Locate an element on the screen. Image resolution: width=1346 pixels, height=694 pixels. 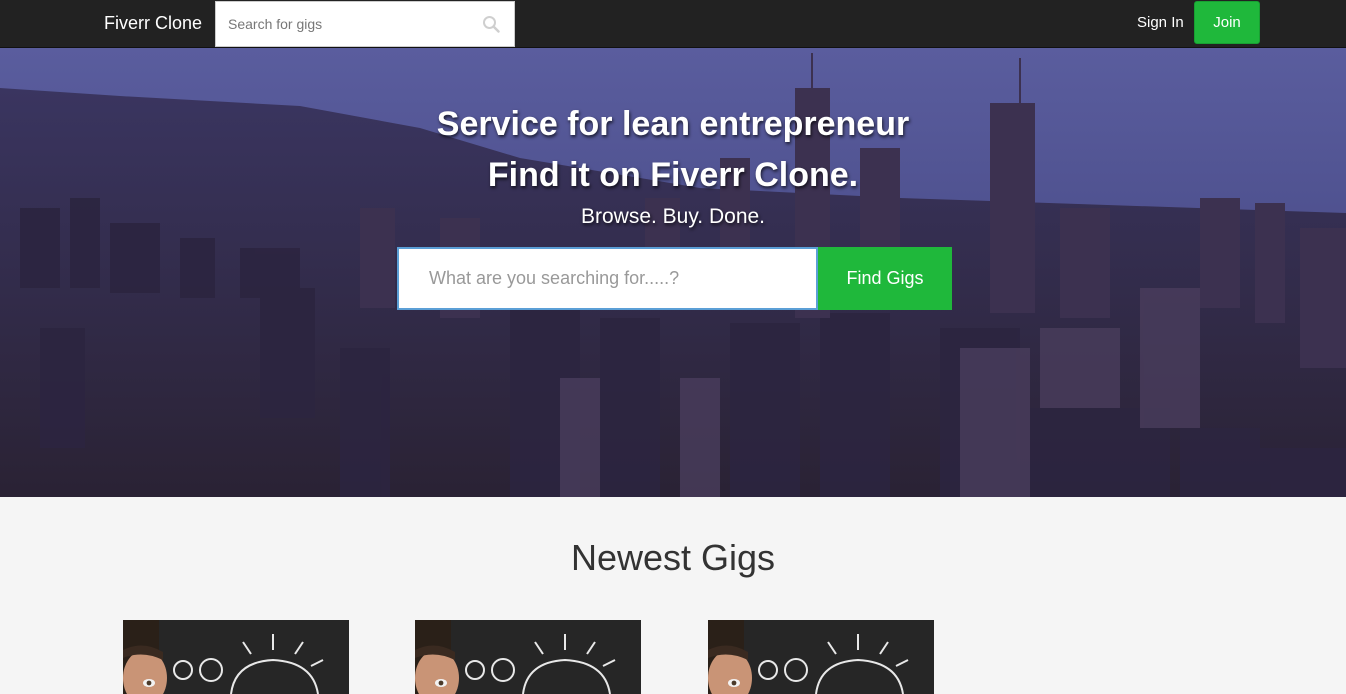
navbar-search is located at coordinates (365, 24).